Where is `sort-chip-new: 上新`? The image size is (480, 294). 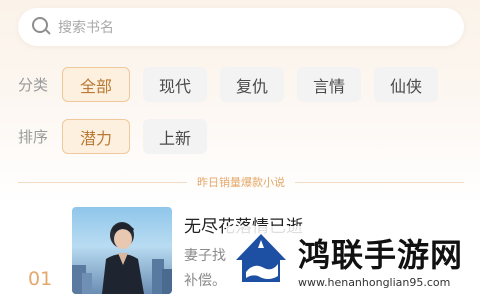
sort-chip-new: 上新 is located at coordinates (175, 136).